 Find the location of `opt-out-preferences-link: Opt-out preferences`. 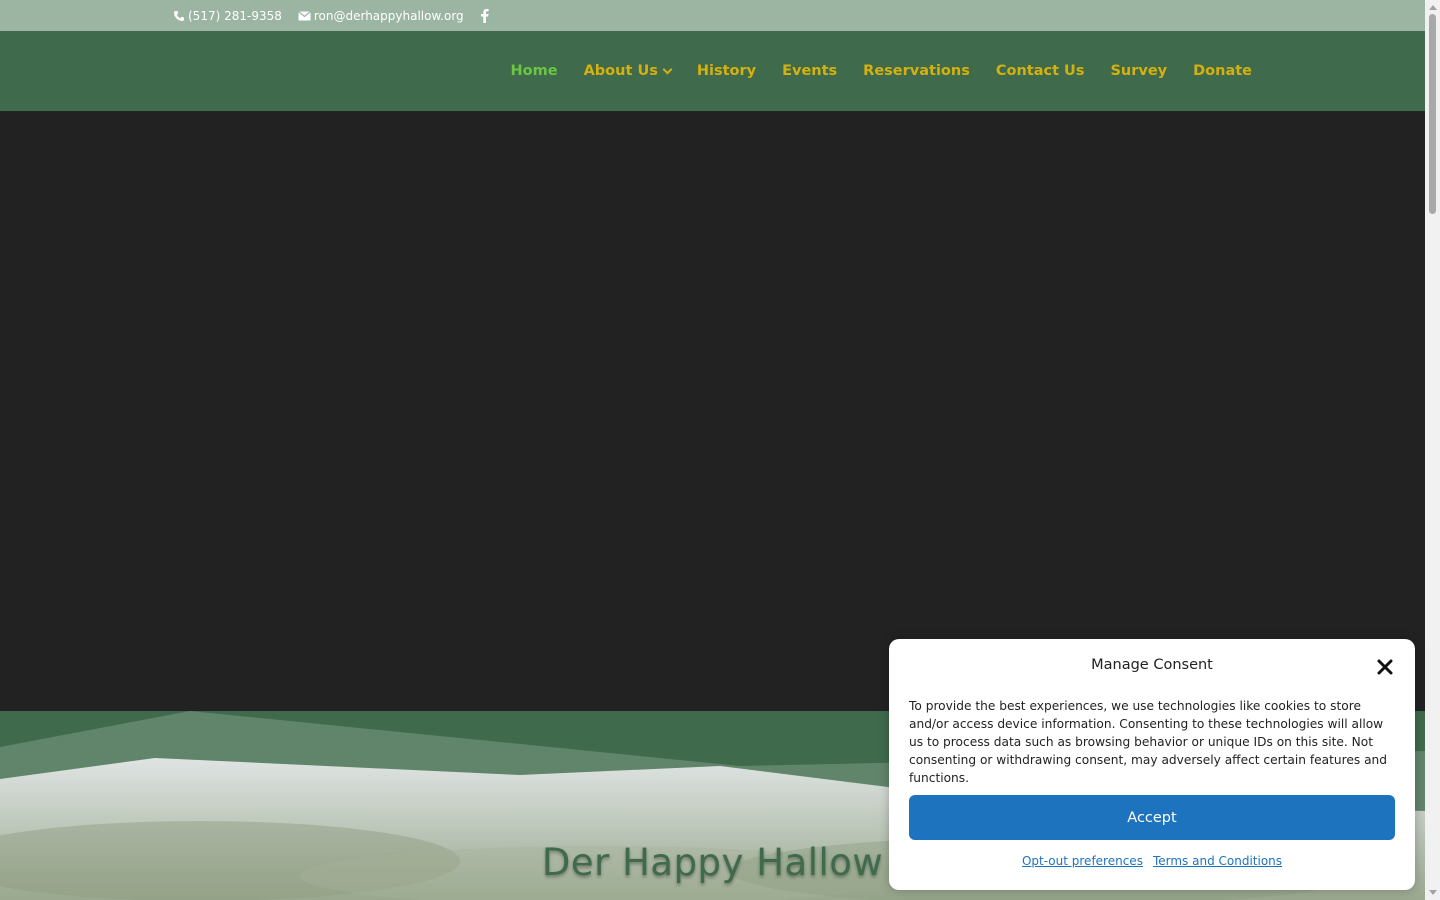

opt-out-preferences-link: Opt-out preferences is located at coordinates (1082, 861).